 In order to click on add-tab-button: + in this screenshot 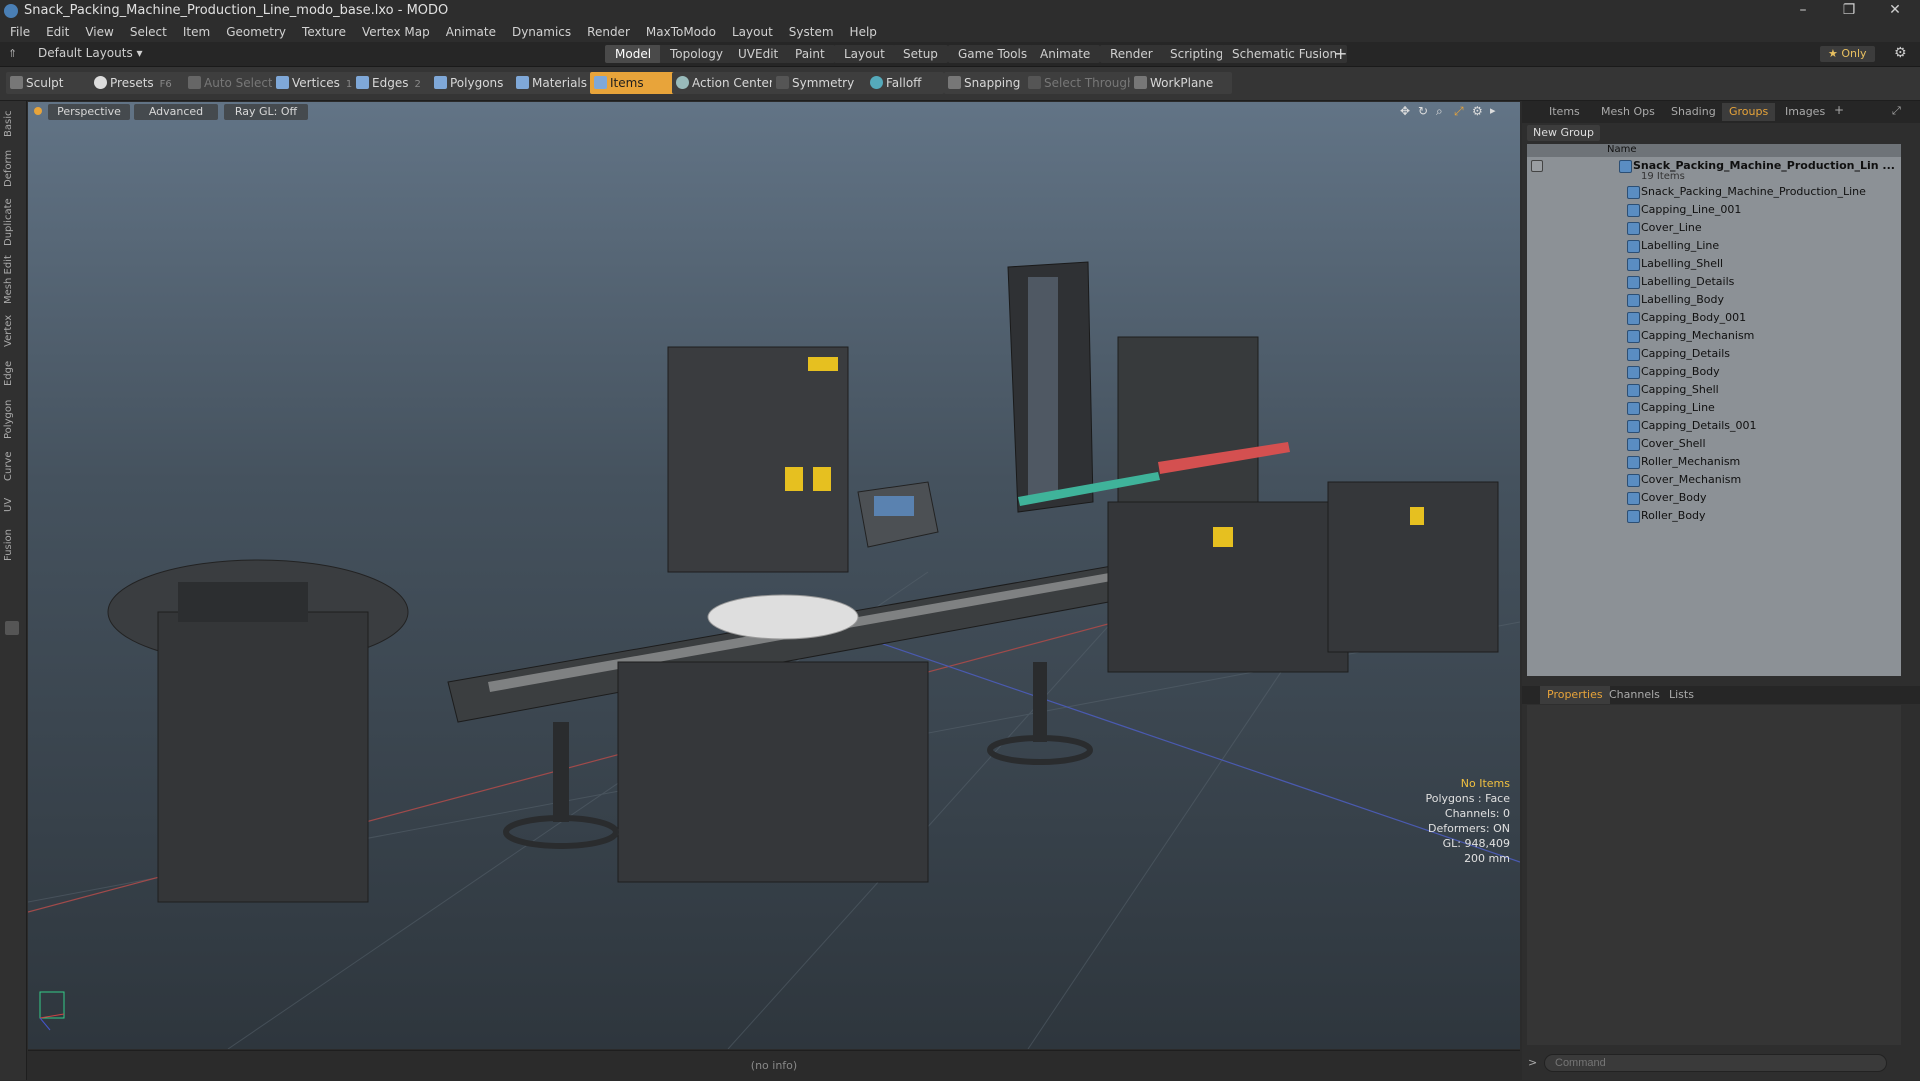, I will do `click(1340, 53)`.